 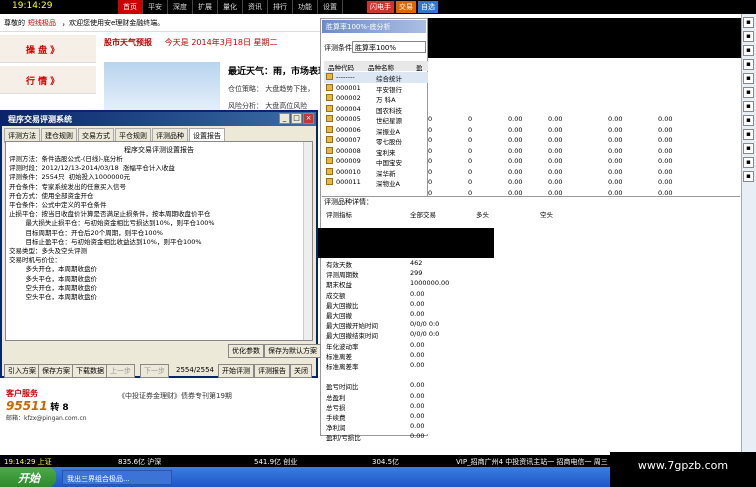 I want to click on window-controls: _ □ ×, so click(x=296, y=118).